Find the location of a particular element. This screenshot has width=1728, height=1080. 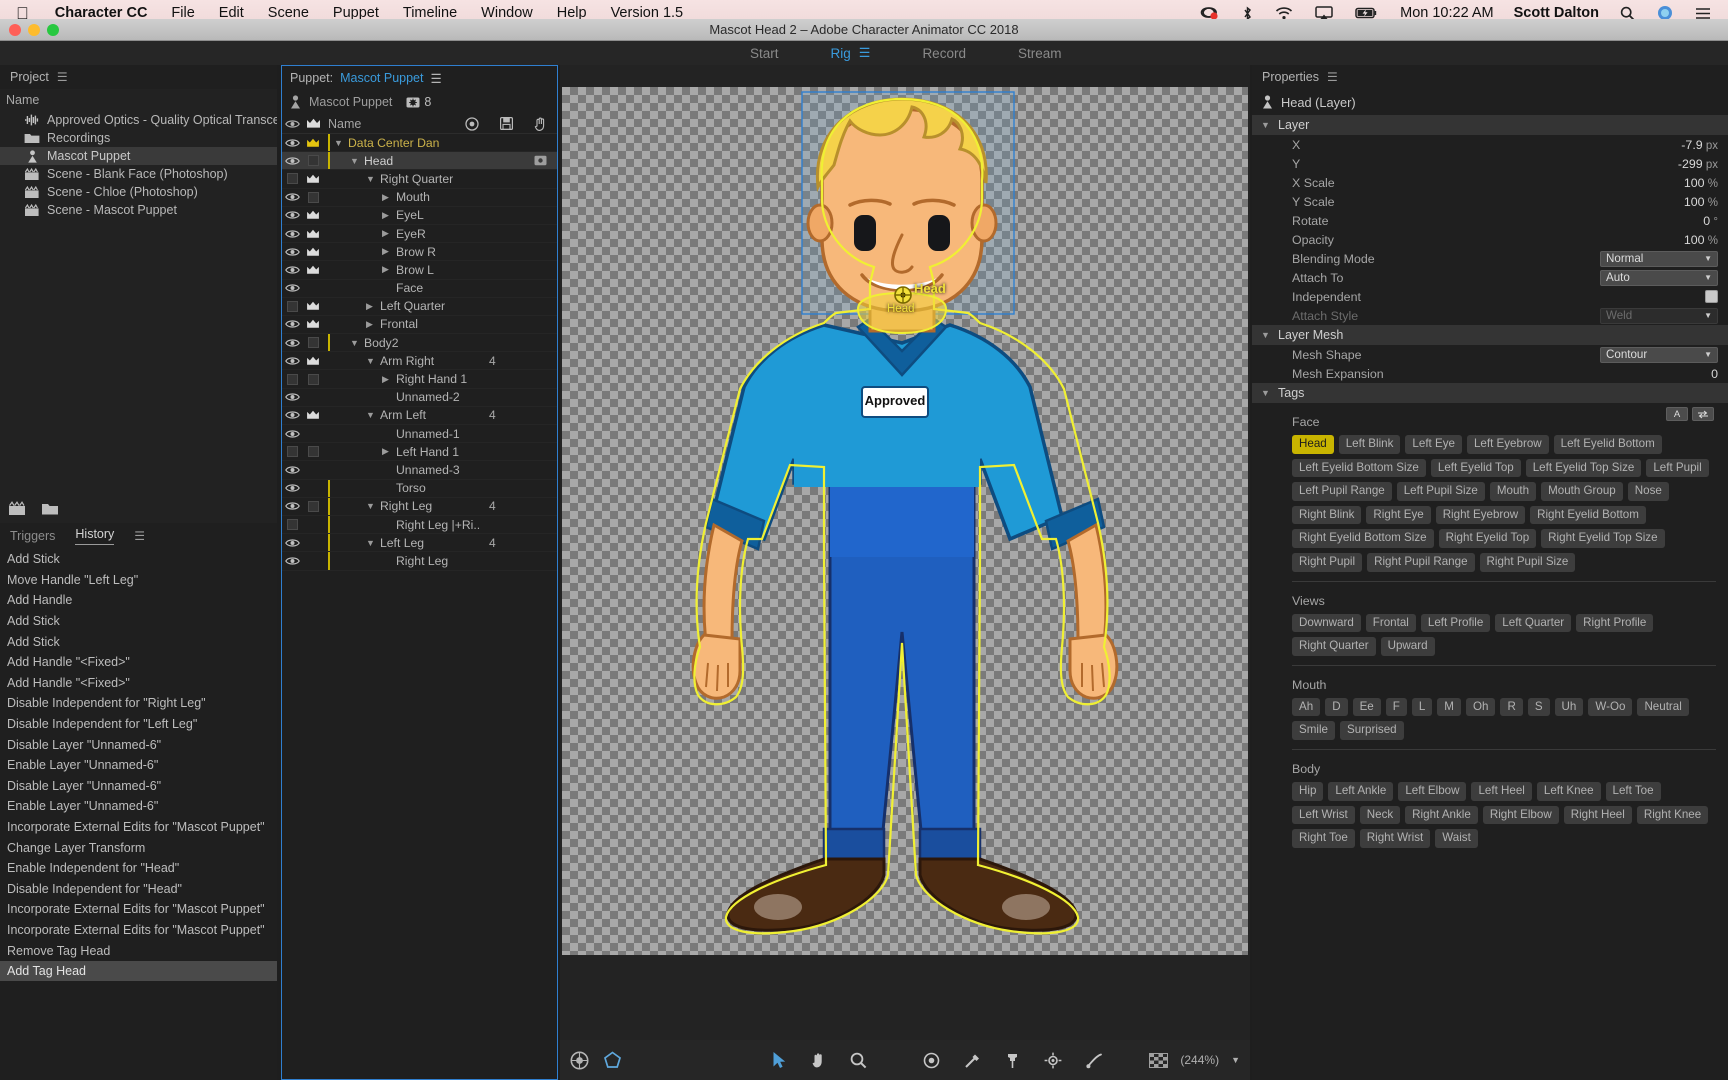

tag-chip: Left Pupil Range is located at coordinates (1342, 491).